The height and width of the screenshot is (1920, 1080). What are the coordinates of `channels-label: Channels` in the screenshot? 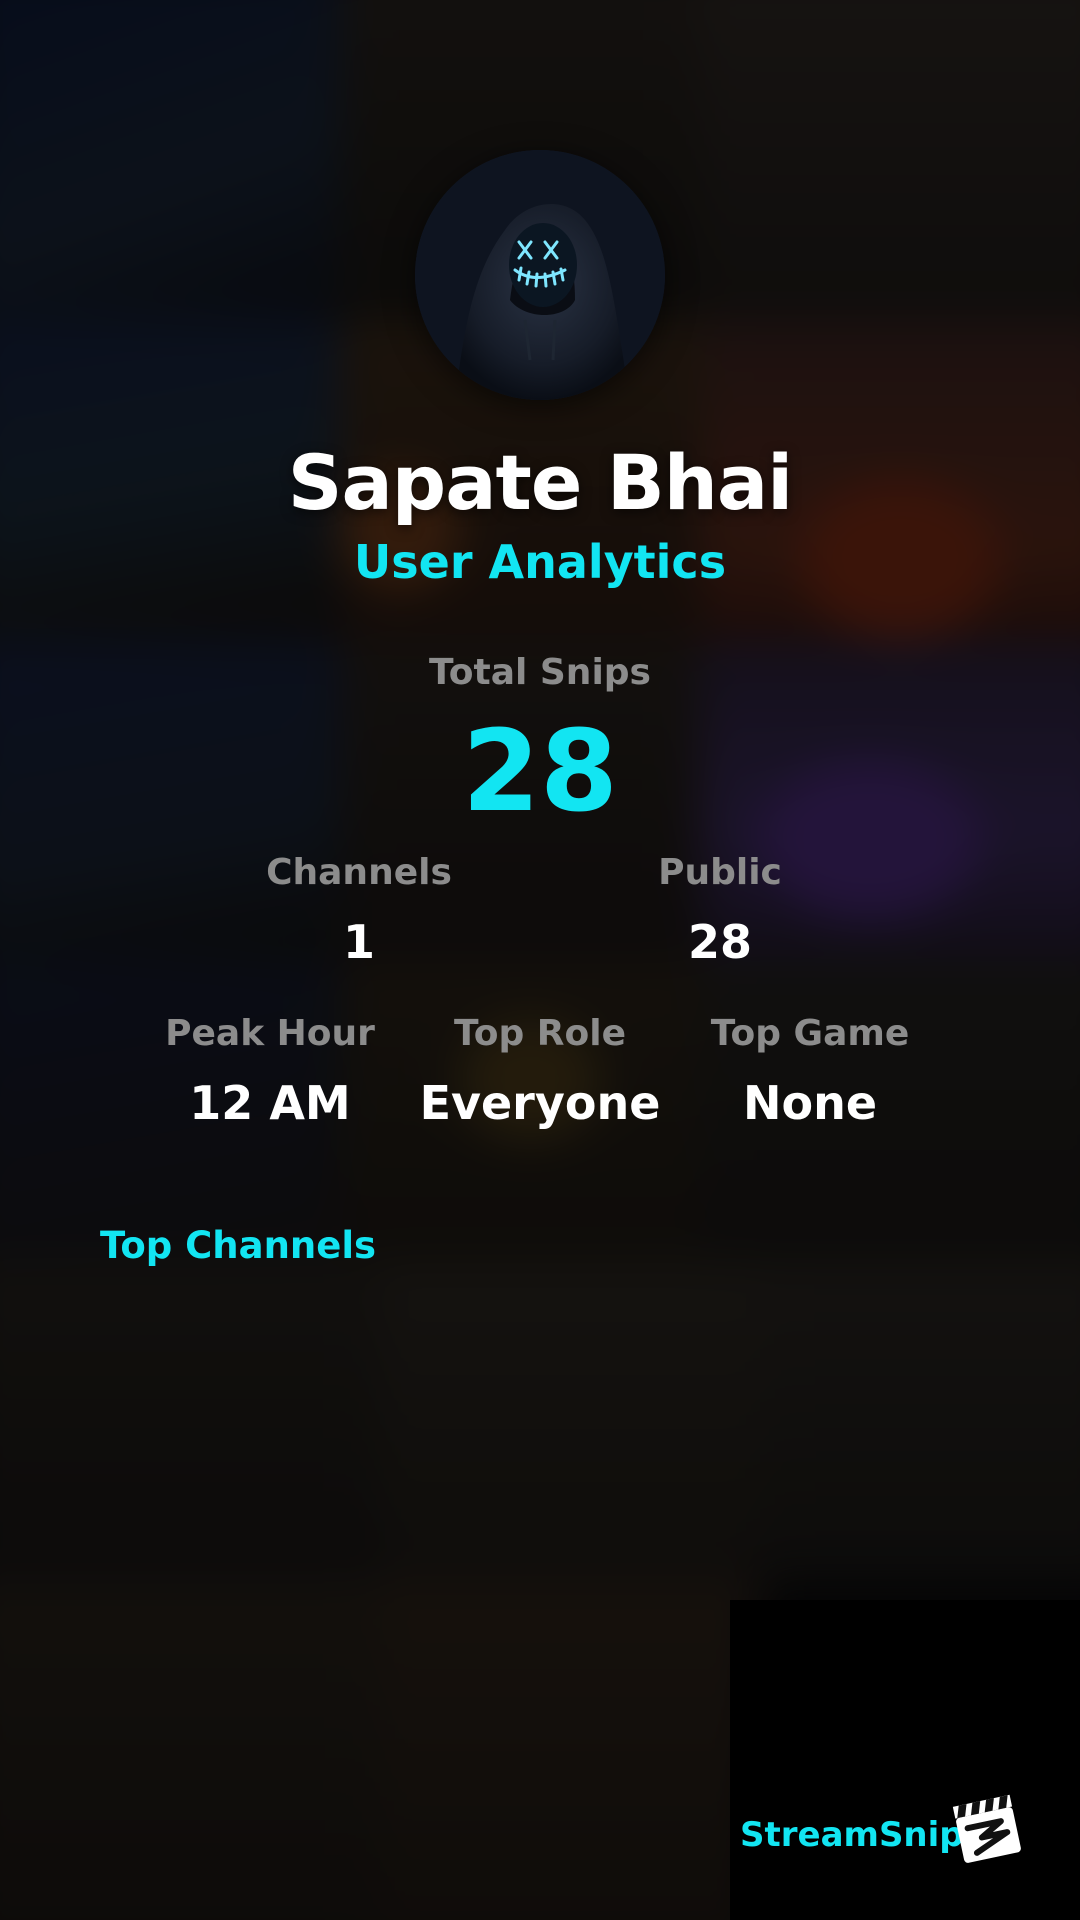 It's located at (359, 872).